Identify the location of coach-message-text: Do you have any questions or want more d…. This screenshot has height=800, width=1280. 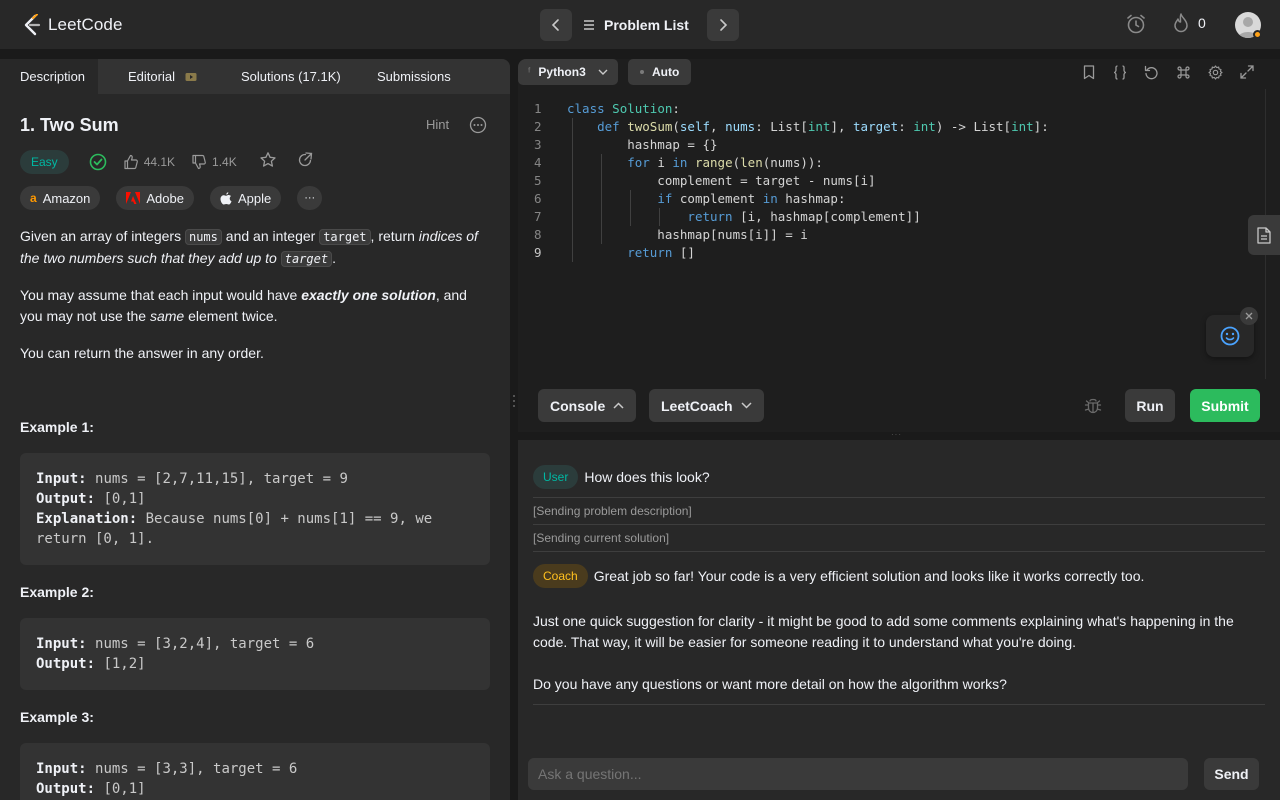
(899, 689).